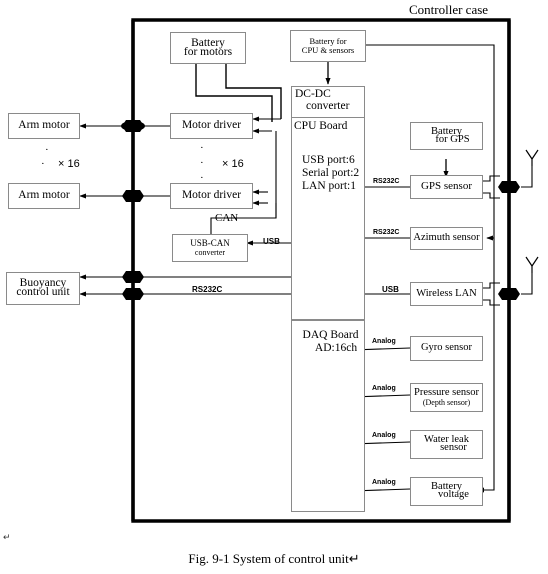 The height and width of the screenshot is (574, 548). What do you see at coordinates (271, 241) in the screenshot?
I see `usb-to-converter-label: USB` at bounding box center [271, 241].